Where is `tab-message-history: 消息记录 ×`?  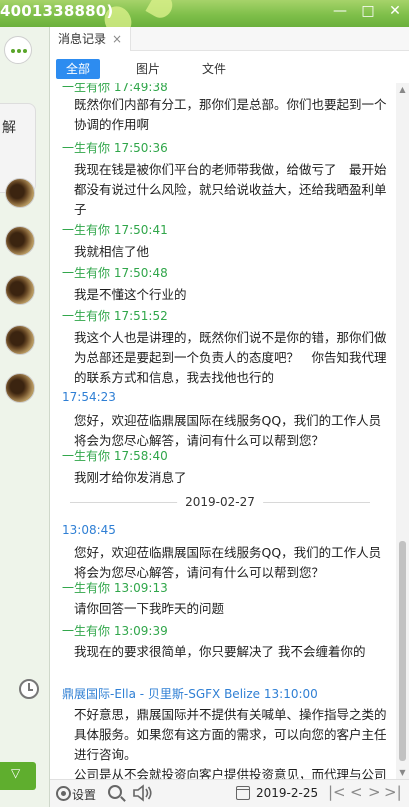 tab-message-history: 消息记录 × is located at coordinates (91, 39).